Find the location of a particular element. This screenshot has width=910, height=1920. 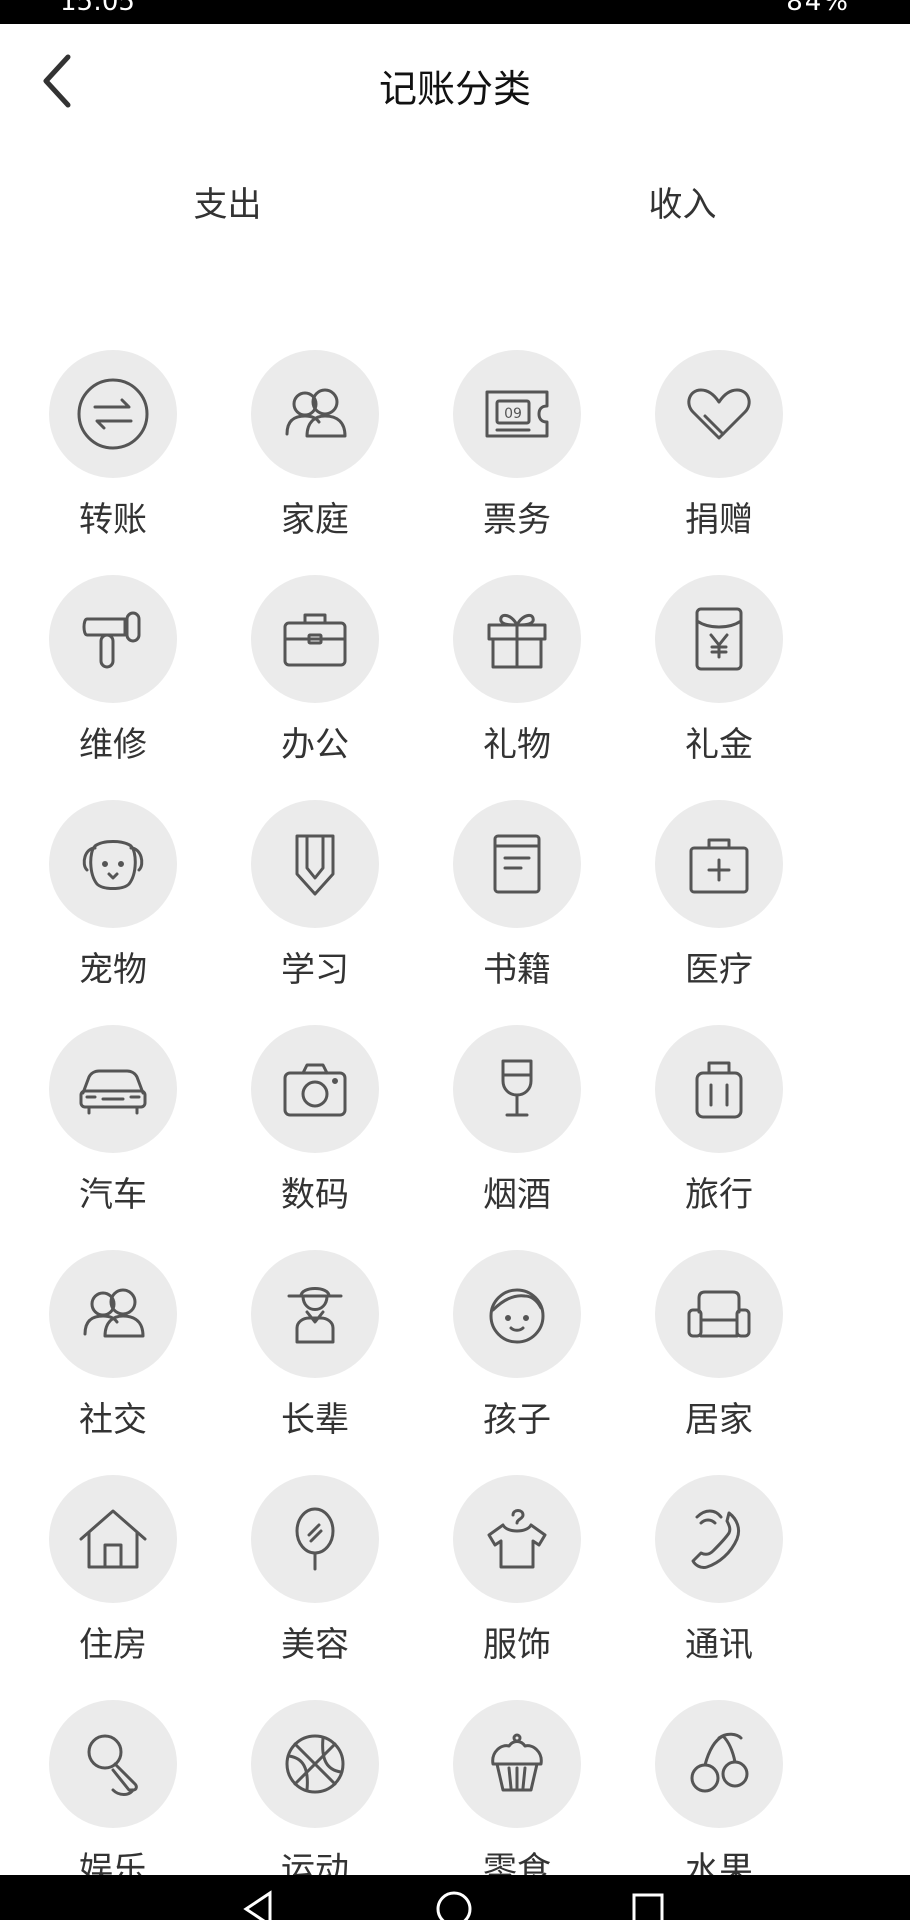

category-item-travel: 旅行 is located at coordinates (719, 1137).